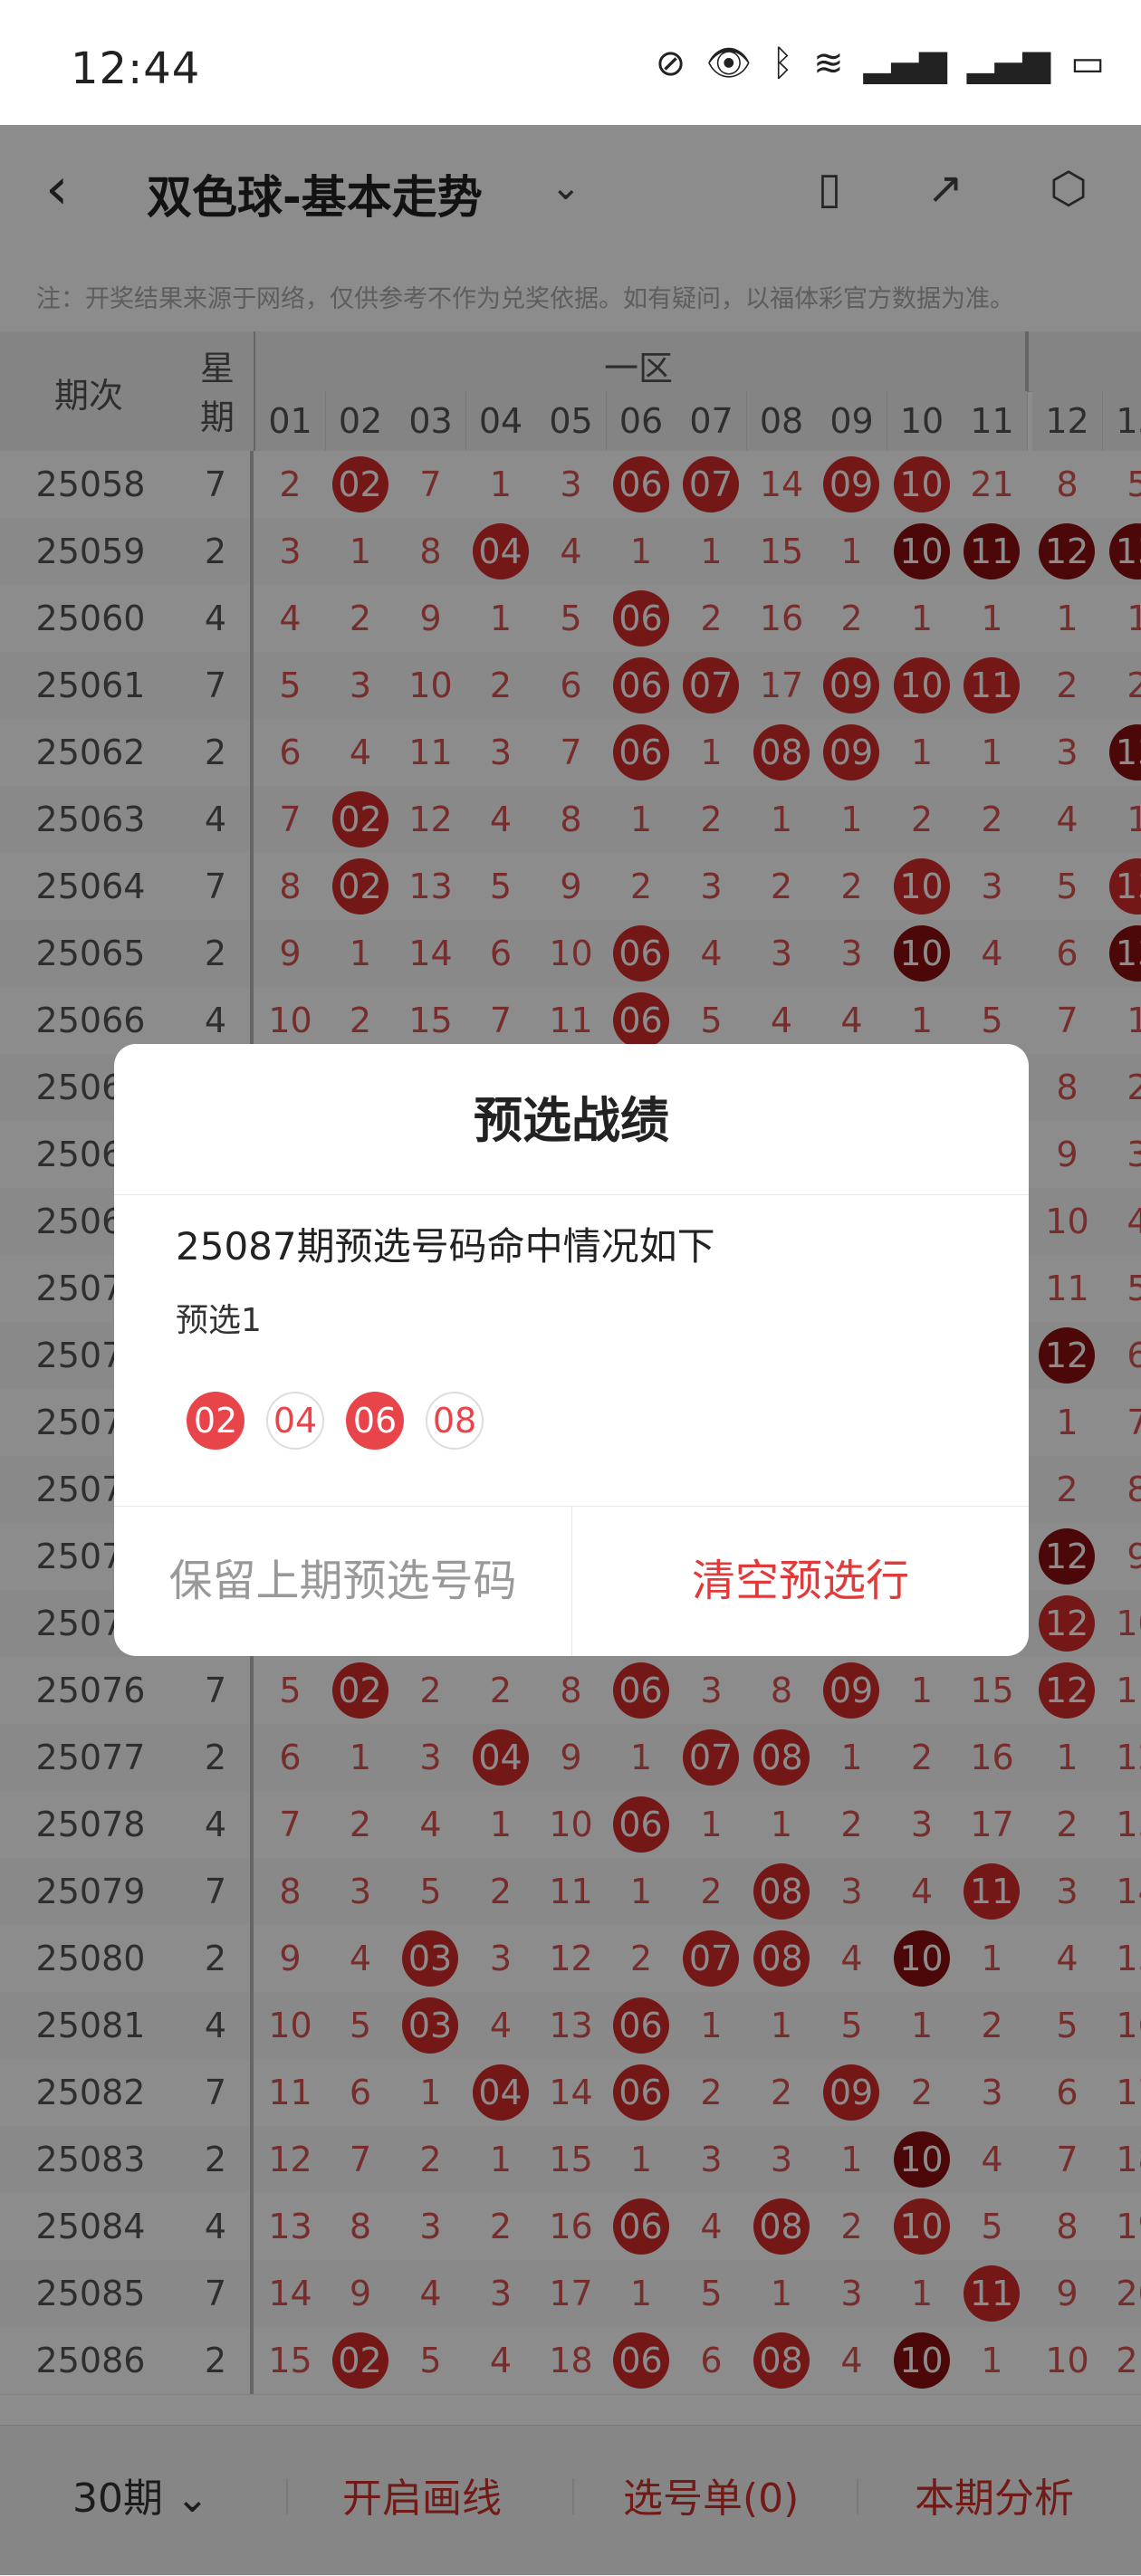 This screenshot has width=1141, height=2576. I want to click on status-bar: 12:44 ⊘ 👁 ᛒ ≋ ▂▄▆ ▂▄▆ ▭, so click(570, 62).